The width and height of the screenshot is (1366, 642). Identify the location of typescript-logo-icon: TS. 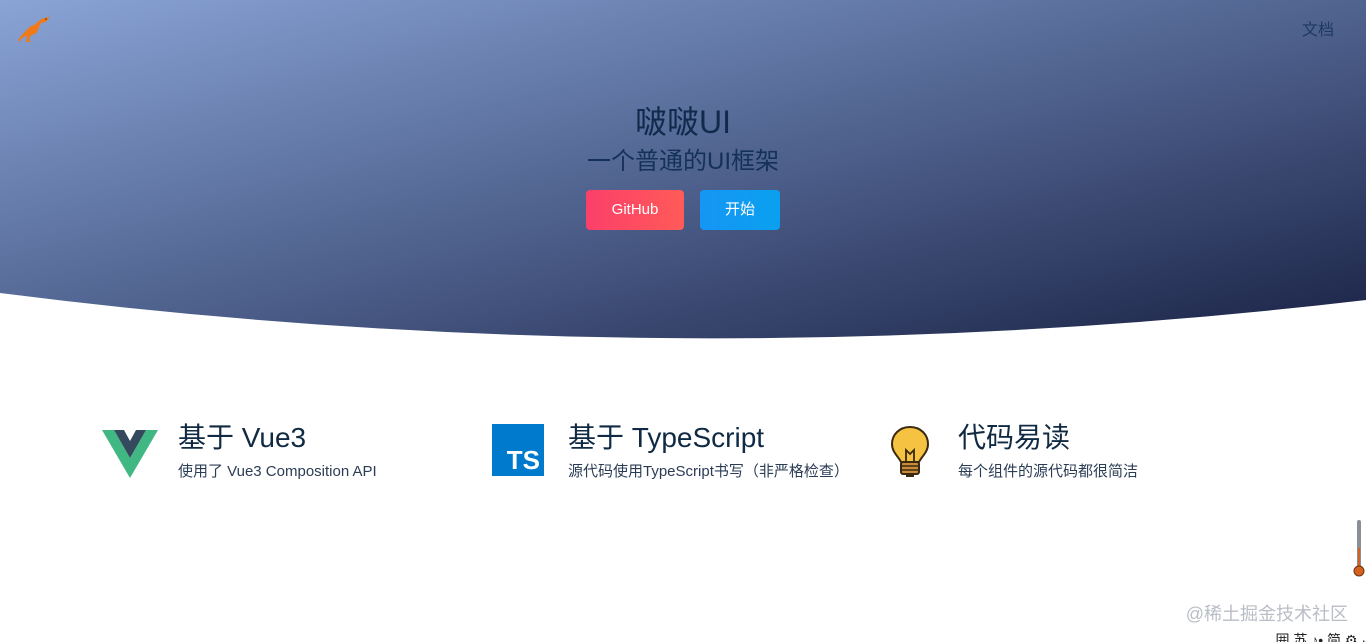
(518, 450).